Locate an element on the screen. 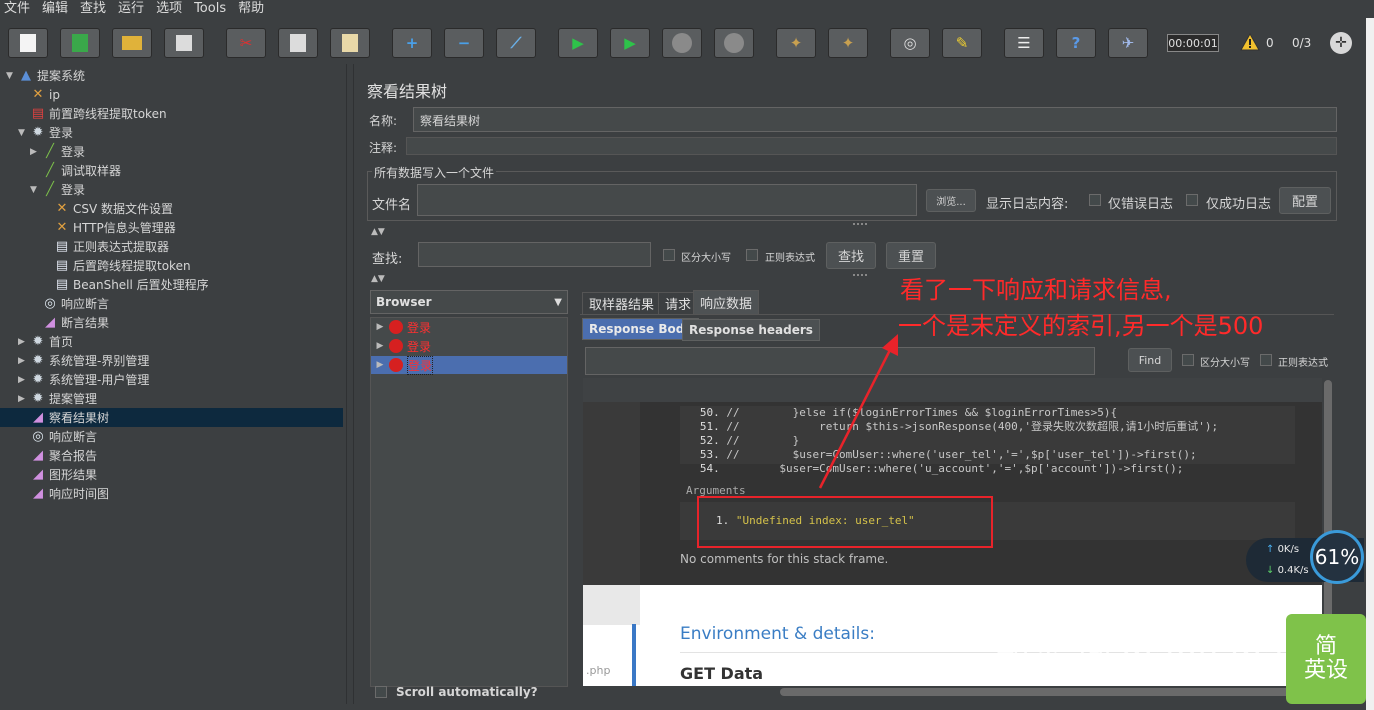 This screenshot has height=710, width=1374. tree-node: ◢ 断言结果 is located at coordinates (54, 322).